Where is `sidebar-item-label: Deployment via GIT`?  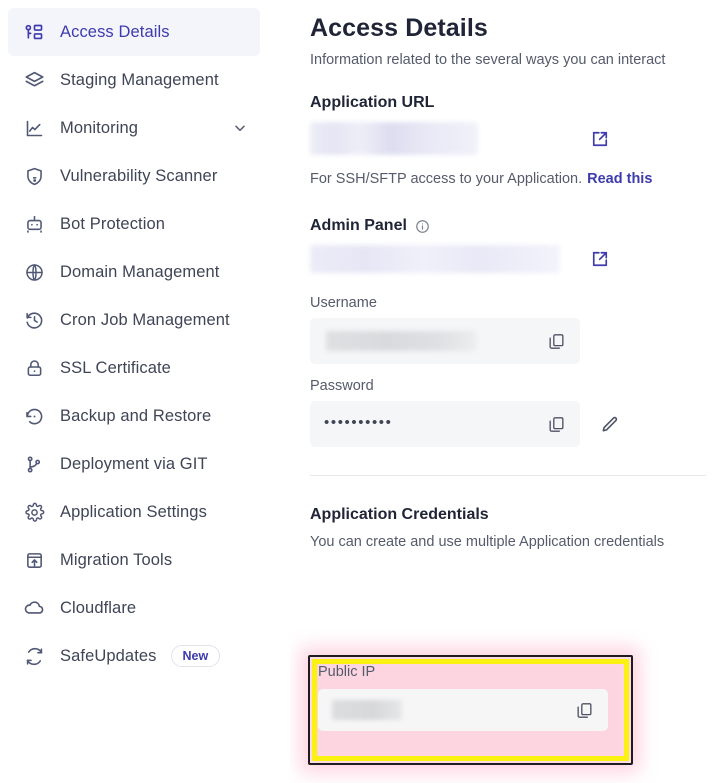
sidebar-item-label: Deployment via GIT is located at coordinates (134, 463).